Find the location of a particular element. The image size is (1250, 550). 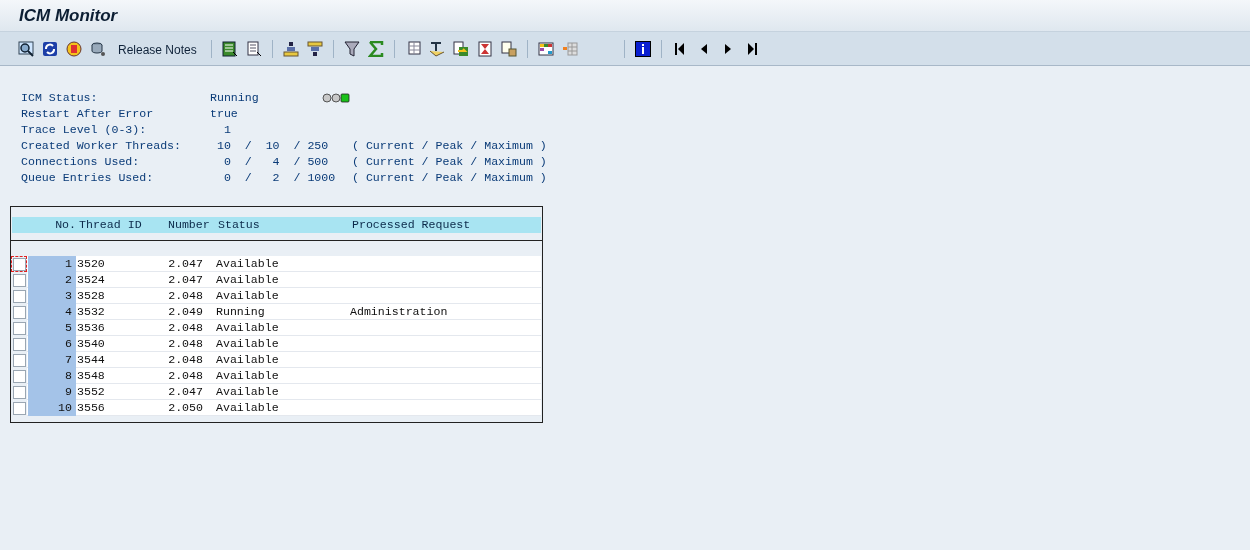

table-cell-text: 3528 is located at coordinates (91, 295).